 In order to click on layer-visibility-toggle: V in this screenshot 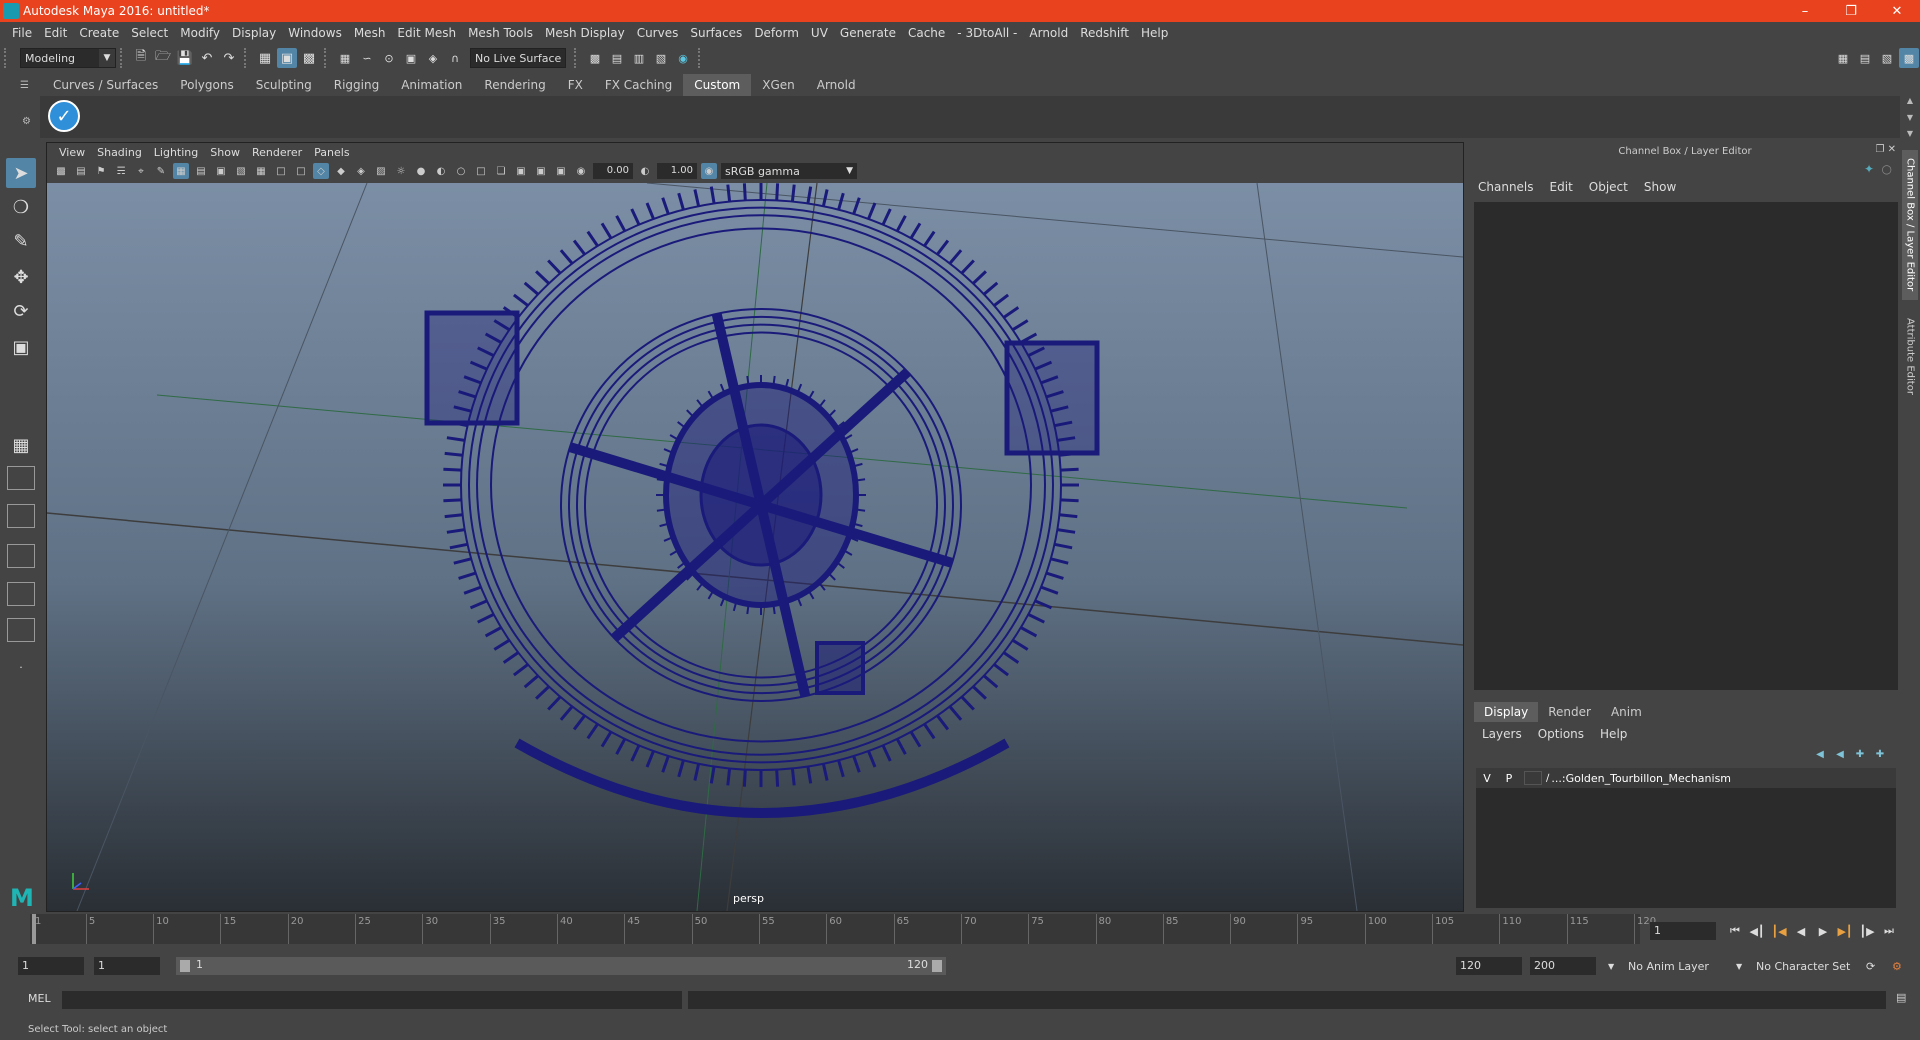, I will do `click(1487, 778)`.